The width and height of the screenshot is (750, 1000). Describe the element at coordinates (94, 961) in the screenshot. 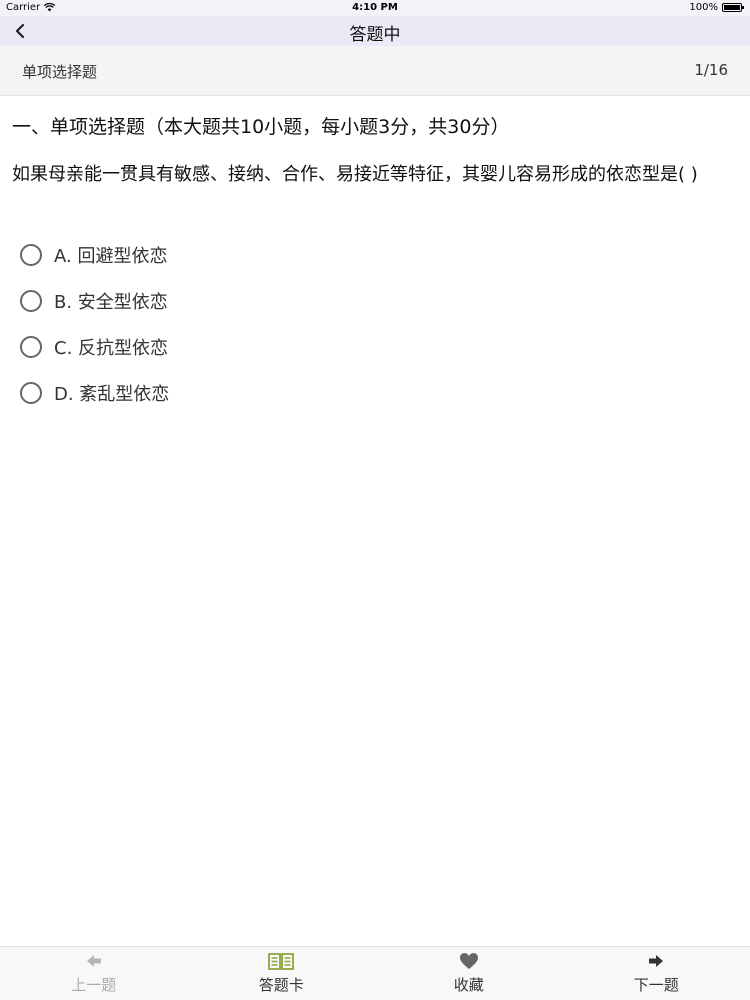

I see `arrow-left-icon` at that location.